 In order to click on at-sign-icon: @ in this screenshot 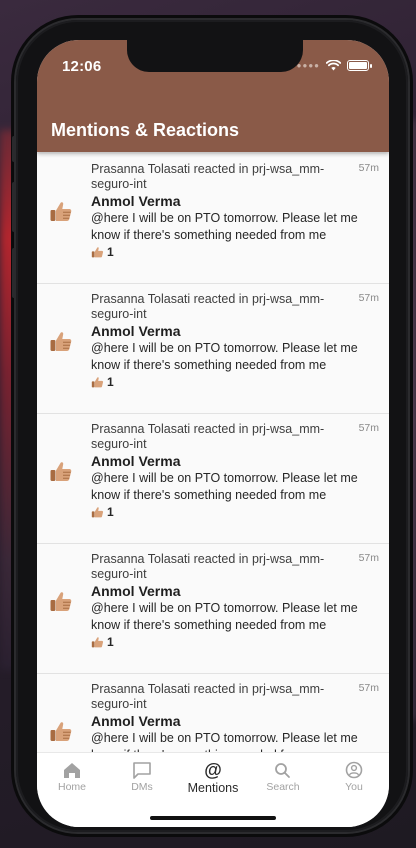, I will do `click(213, 770)`.